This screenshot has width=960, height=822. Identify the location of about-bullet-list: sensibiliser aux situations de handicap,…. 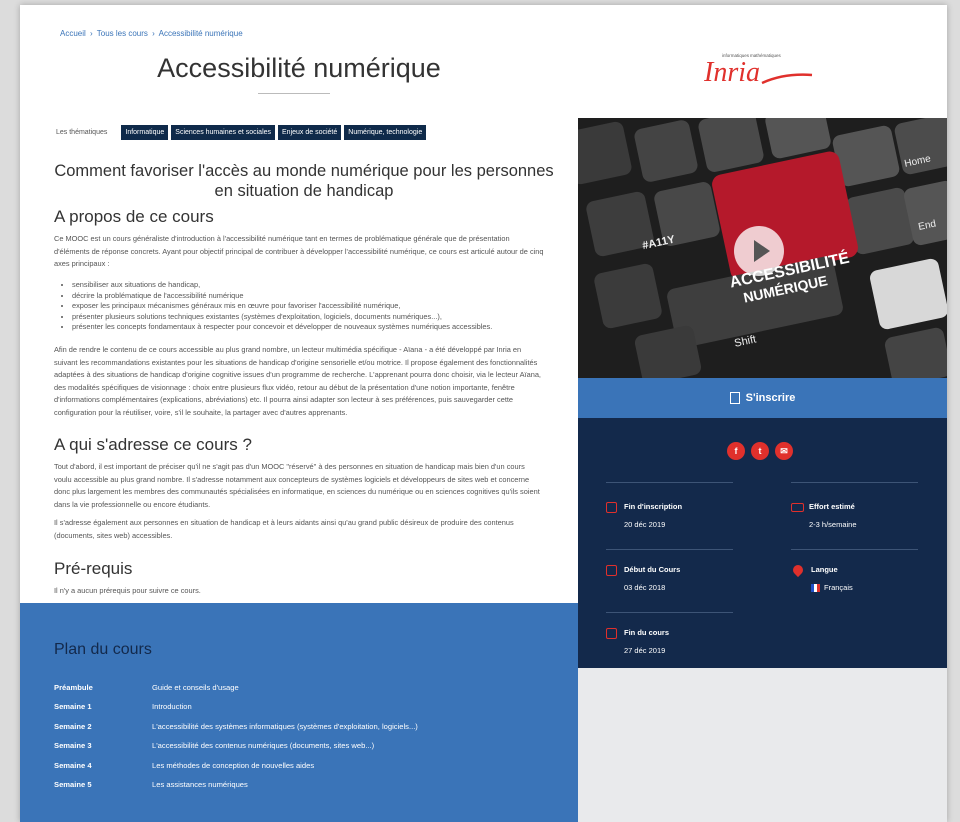
(302, 306).